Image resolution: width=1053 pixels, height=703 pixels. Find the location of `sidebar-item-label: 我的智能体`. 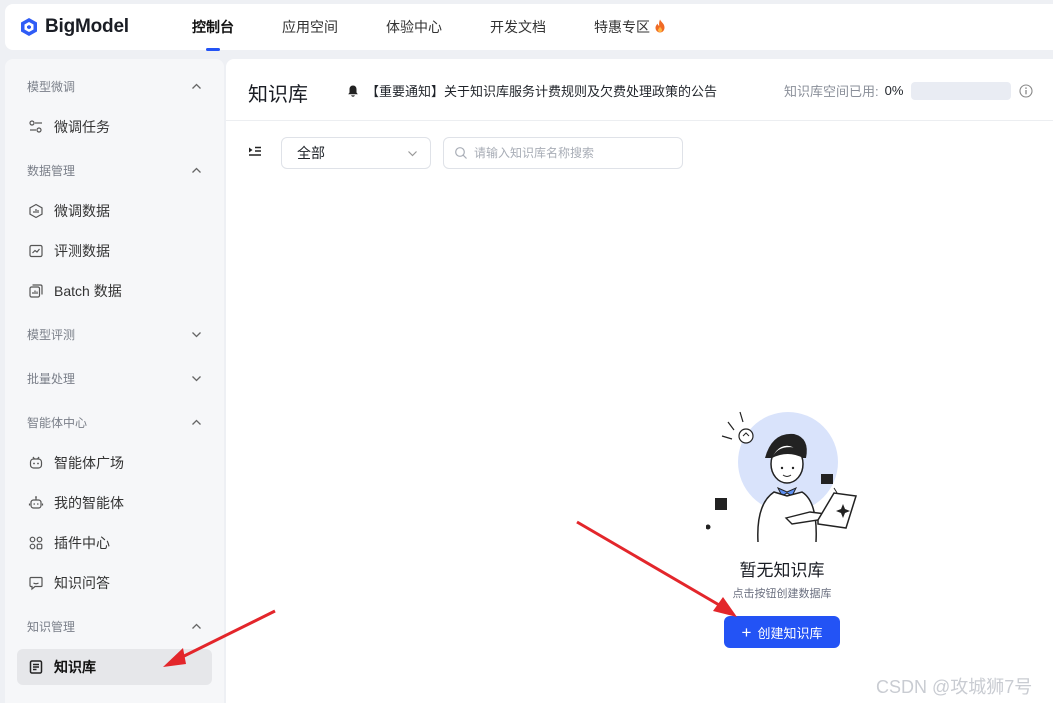

sidebar-item-label: 我的智能体 is located at coordinates (89, 503).